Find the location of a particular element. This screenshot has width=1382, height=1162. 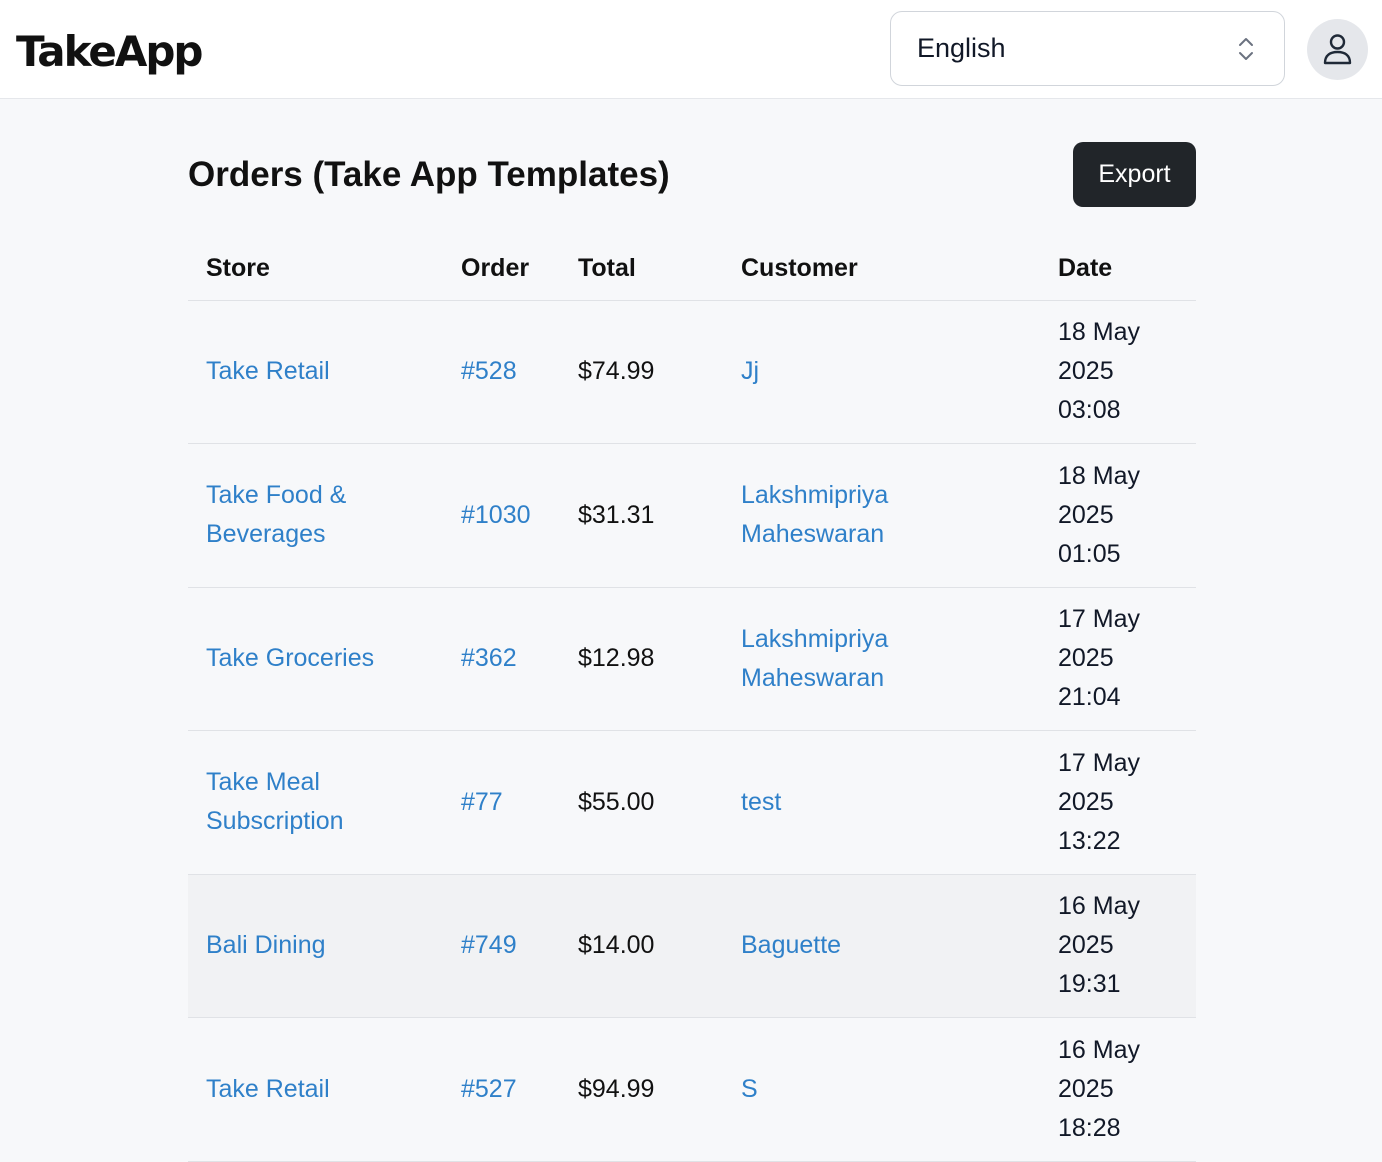

order-date: 17 May 2025 13:22 is located at coordinates (1118, 802).